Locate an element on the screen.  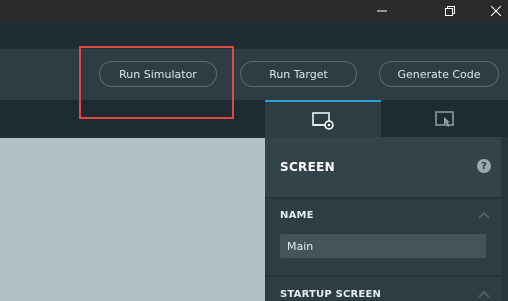
run-target-button: Run Target is located at coordinates (298, 74).